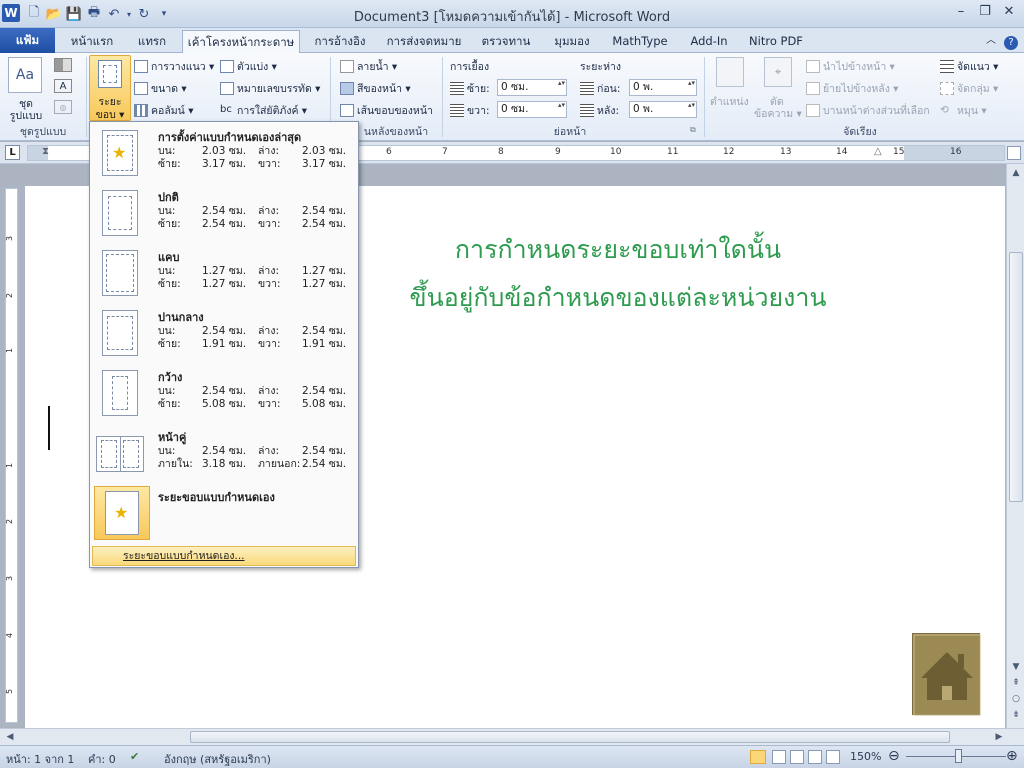 The image size is (1024, 768). What do you see at coordinates (442, 97) in the screenshot?
I see `group-separator` at bounding box center [442, 97].